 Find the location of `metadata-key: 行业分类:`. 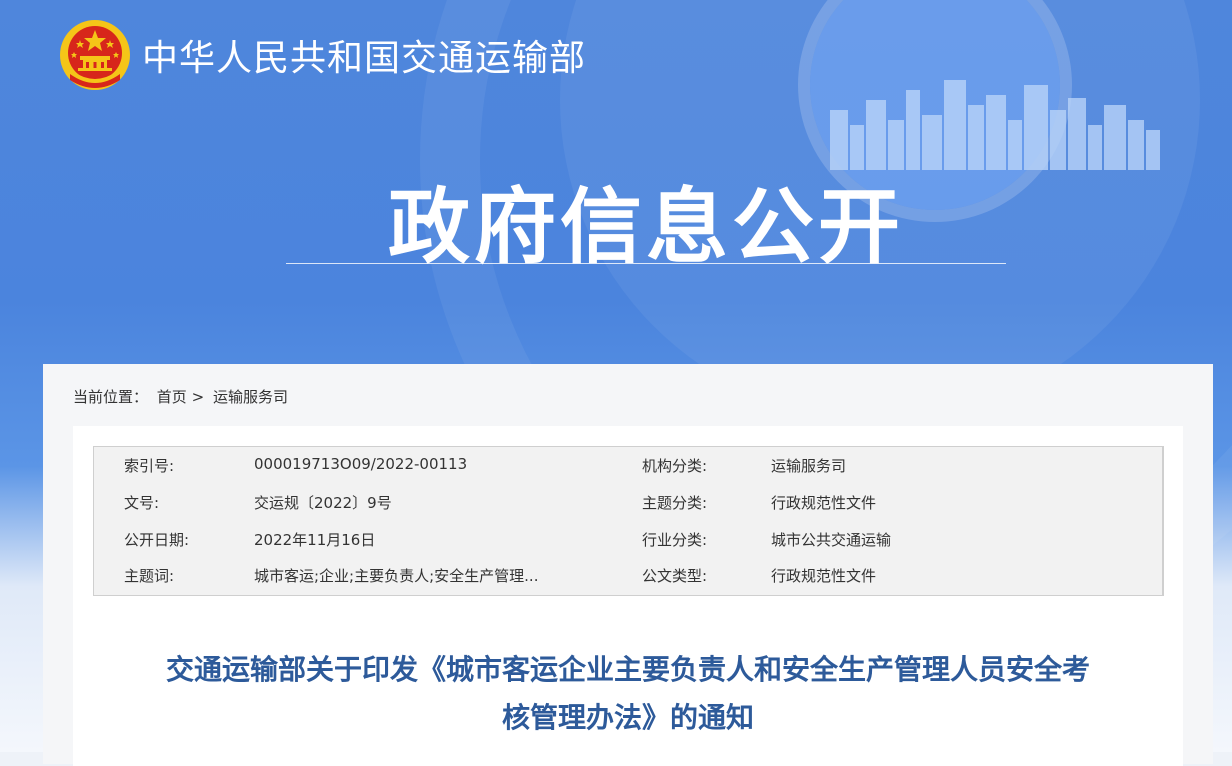

metadata-key: 行业分类: is located at coordinates (675, 540).